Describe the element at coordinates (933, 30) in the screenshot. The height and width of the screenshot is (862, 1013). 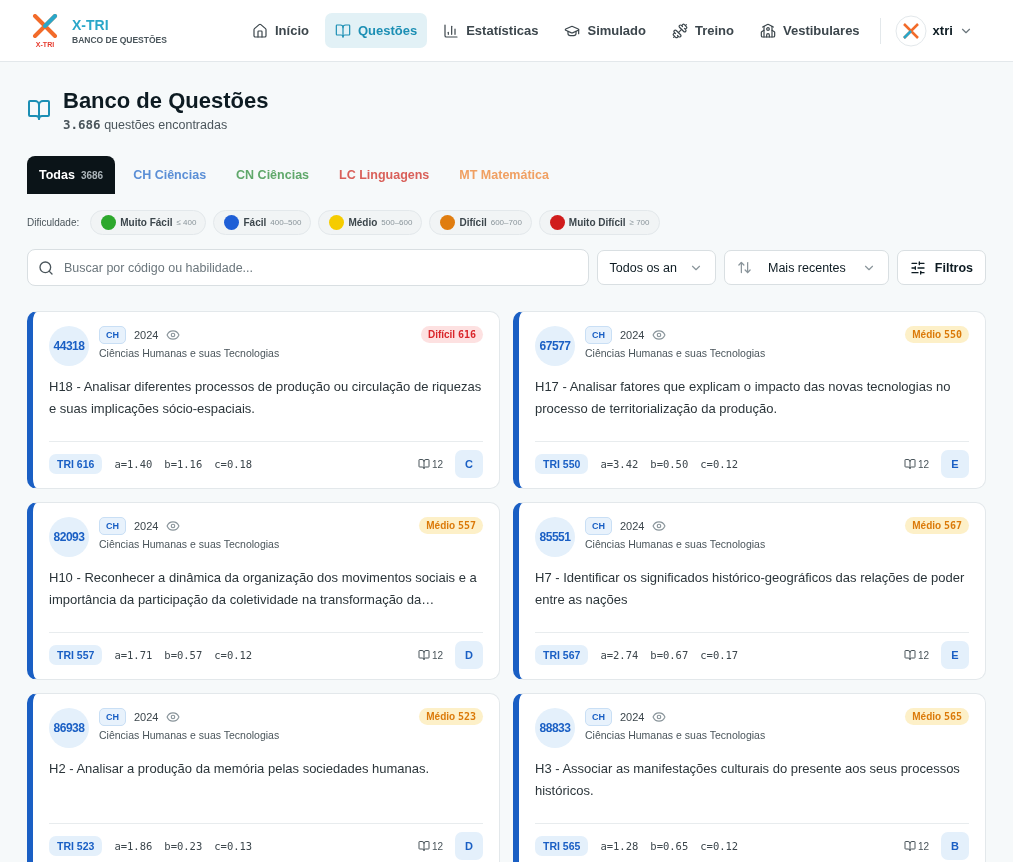
I see `user-menu: xtri` at that location.